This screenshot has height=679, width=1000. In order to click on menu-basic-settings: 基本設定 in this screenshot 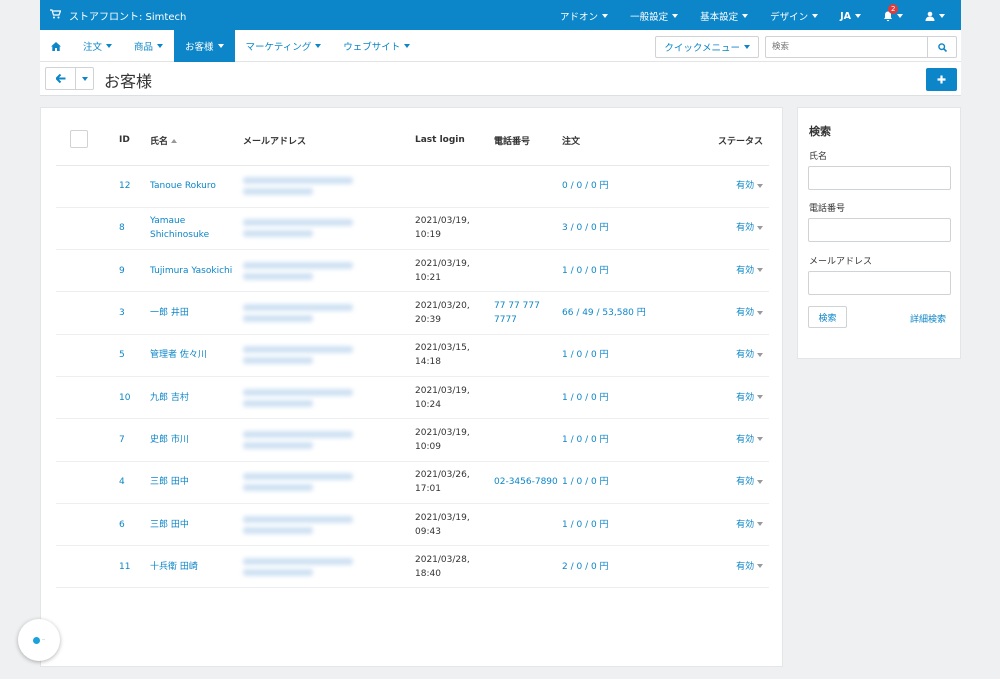, I will do `click(724, 16)`.